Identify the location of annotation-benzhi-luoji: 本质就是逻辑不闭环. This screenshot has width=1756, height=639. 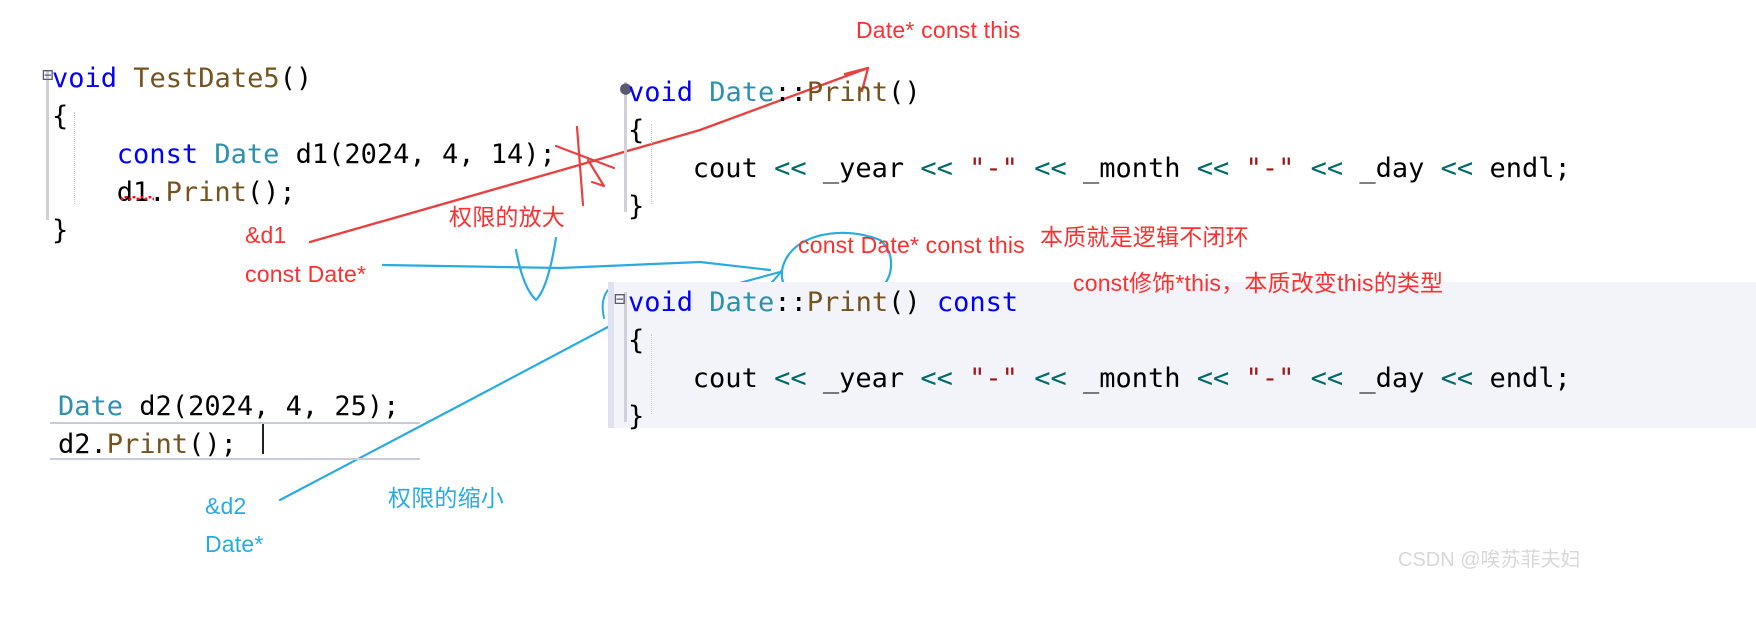
(1144, 237).